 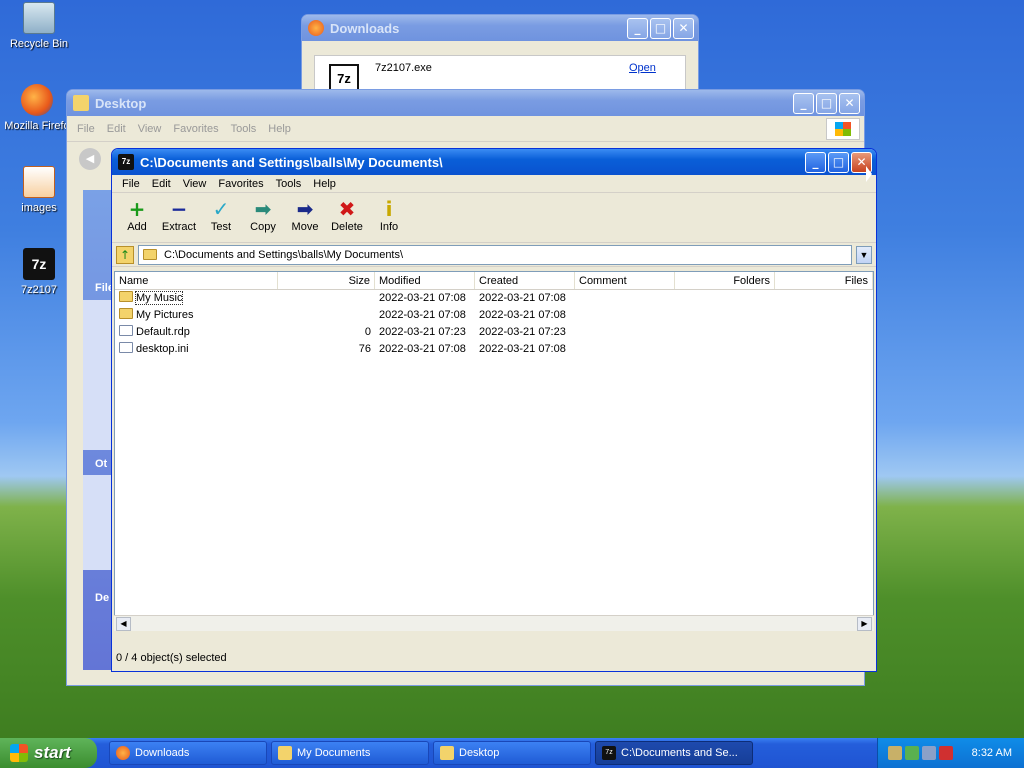 I want to click on column-files: Files, so click(x=824, y=280).